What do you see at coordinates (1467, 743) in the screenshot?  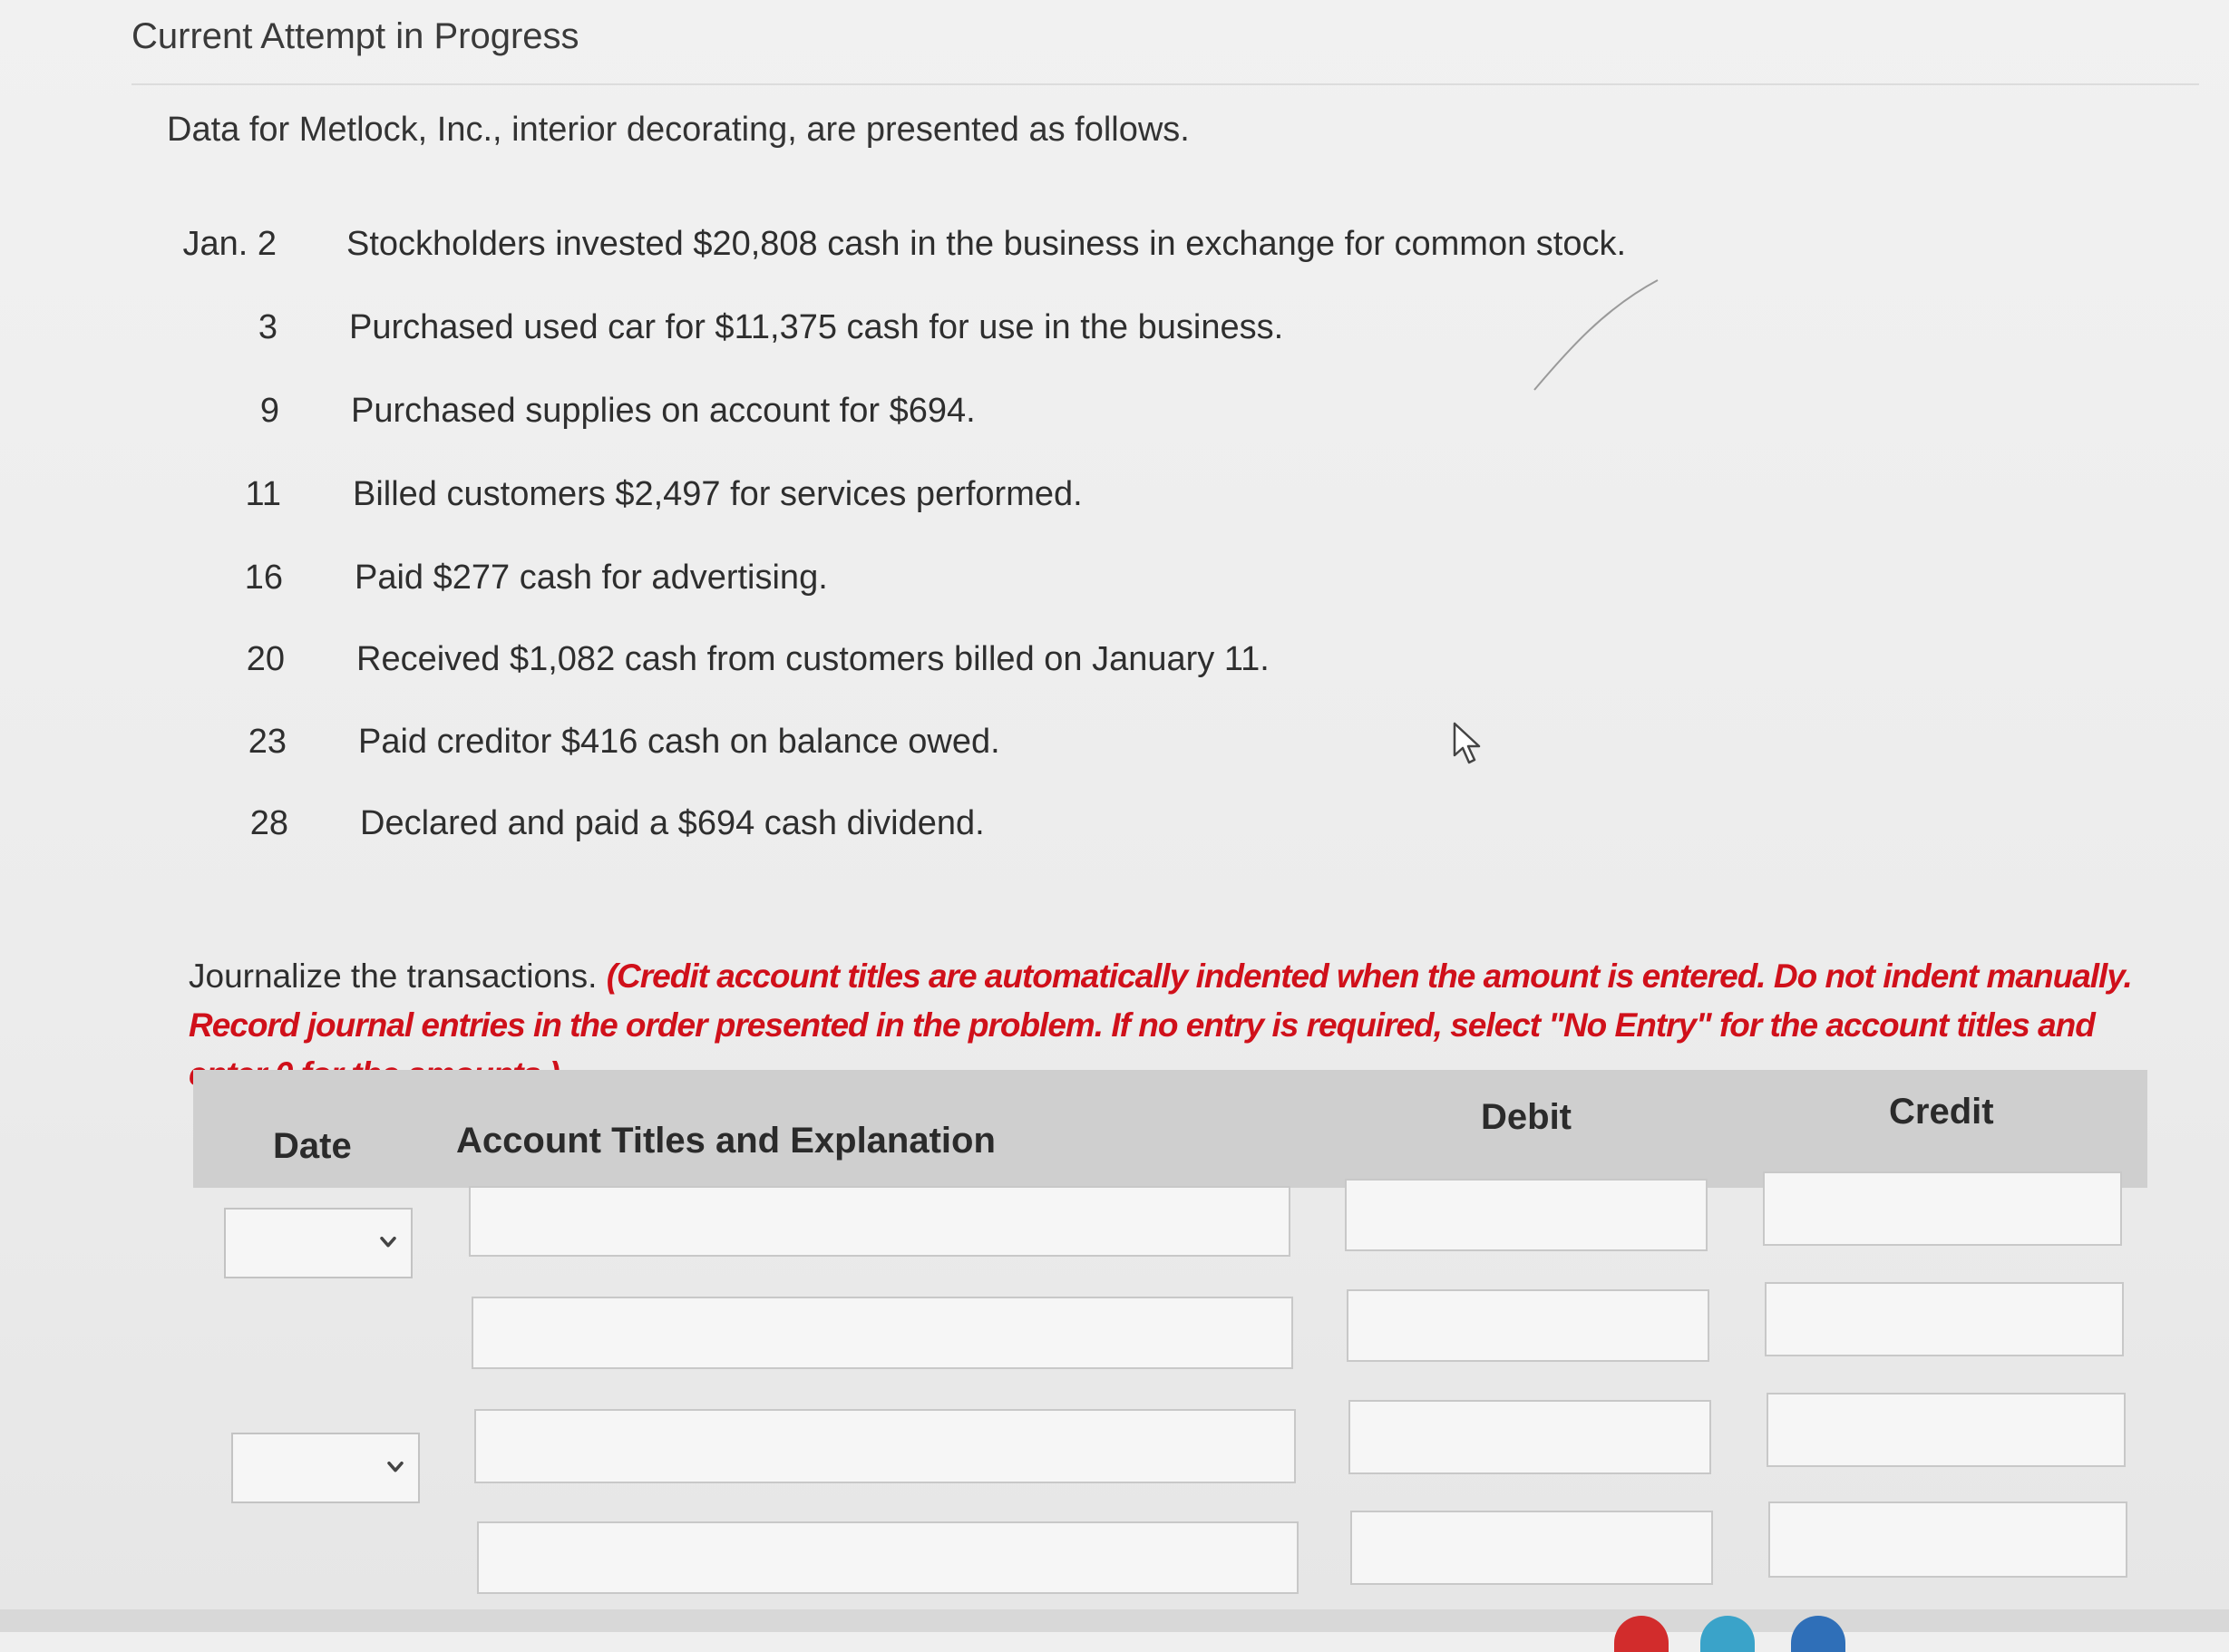 I see `mouse-pointer-icon` at bounding box center [1467, 743].